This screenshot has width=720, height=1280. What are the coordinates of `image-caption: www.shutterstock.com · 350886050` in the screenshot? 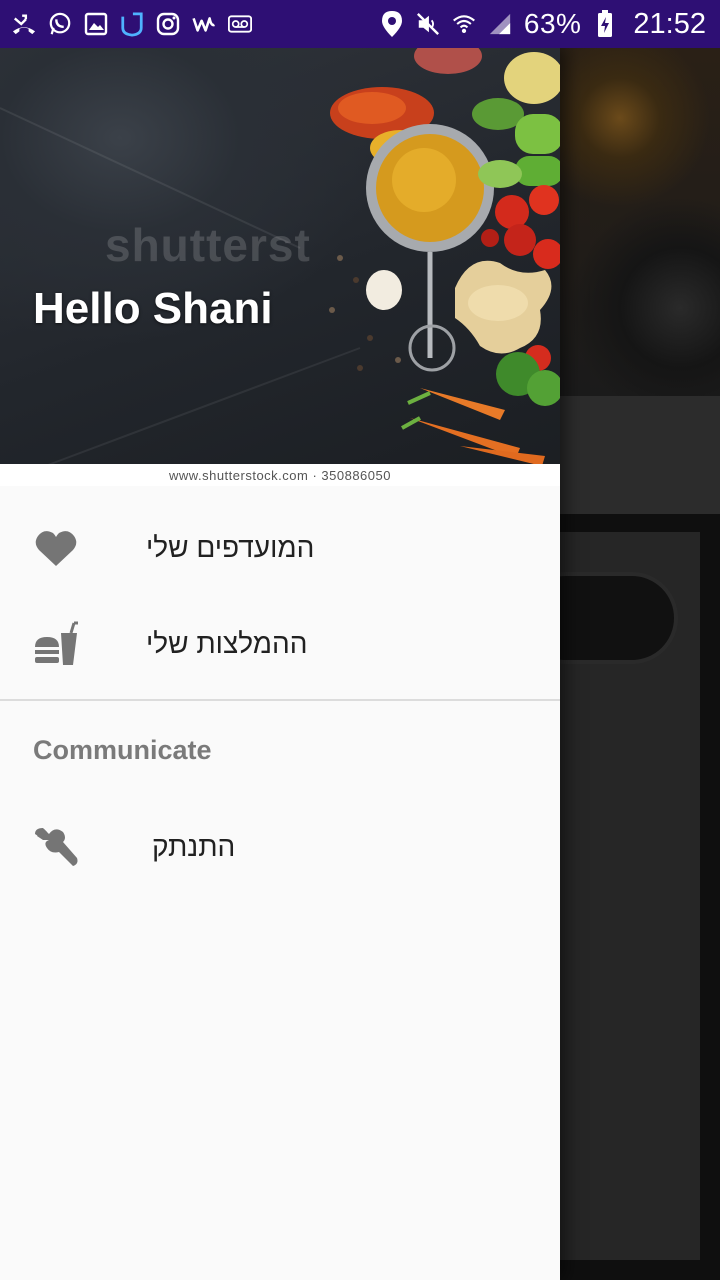 It's located at (280, 475).